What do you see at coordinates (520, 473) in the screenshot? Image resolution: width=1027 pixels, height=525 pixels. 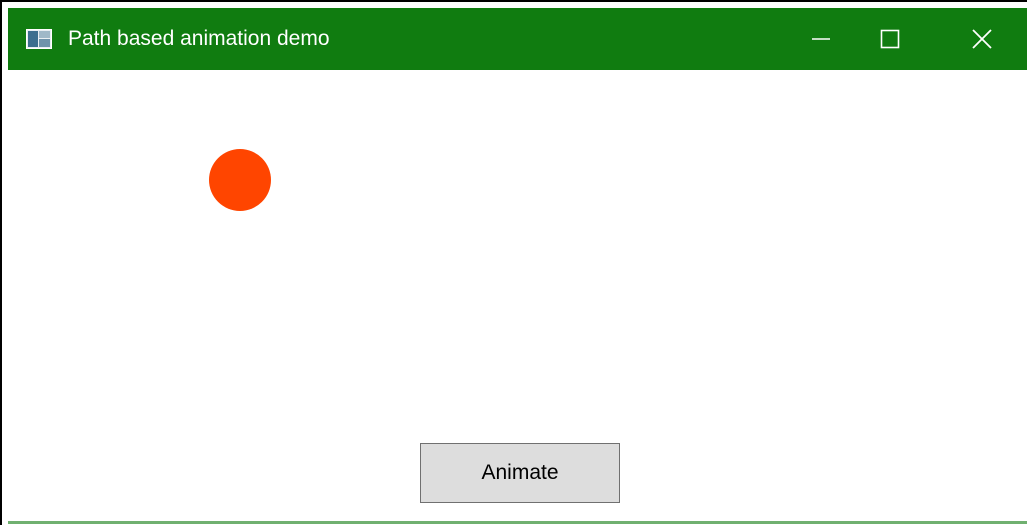 I see `animate-button: Animate` at bounding box center [520, 473].